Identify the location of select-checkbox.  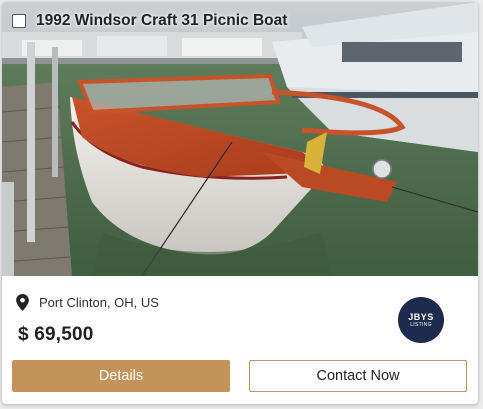
(19, 21).